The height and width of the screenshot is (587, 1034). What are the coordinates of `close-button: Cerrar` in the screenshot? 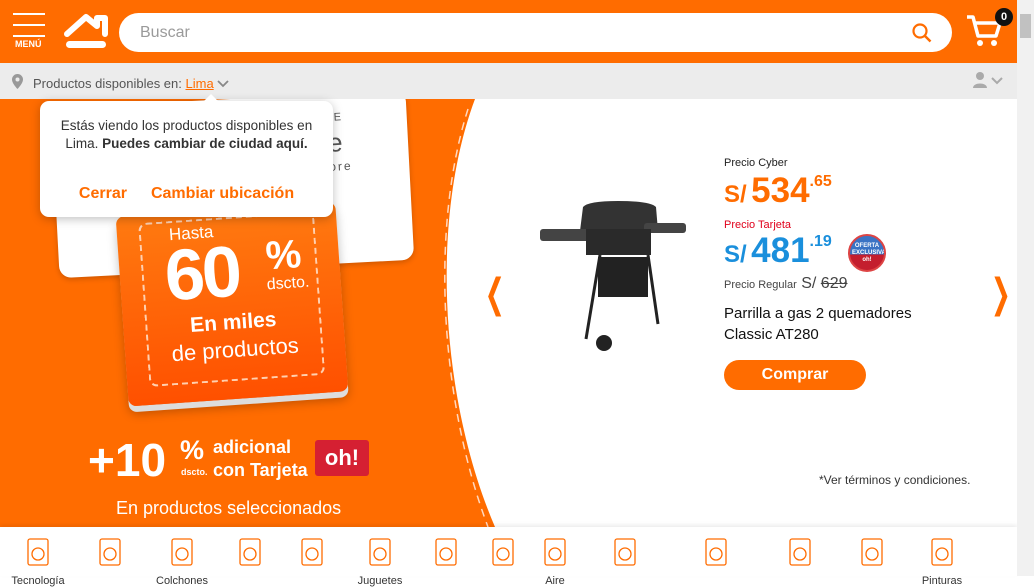 It's located at (103, 193).